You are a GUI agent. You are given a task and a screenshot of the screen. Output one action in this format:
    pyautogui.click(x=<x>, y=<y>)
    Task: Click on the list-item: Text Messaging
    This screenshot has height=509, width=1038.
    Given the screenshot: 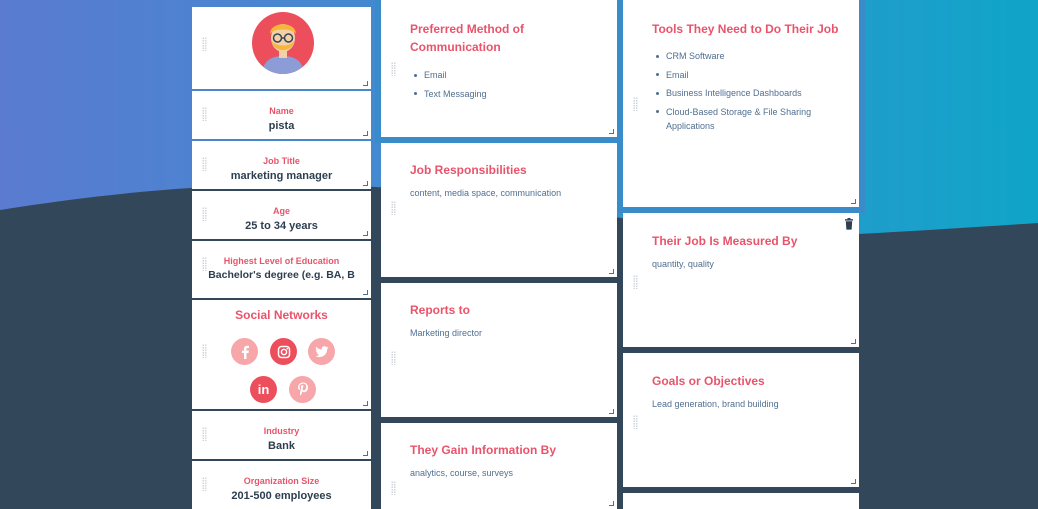 What is the action you would take?
    pyautogui.click(x=504, y=94)
    